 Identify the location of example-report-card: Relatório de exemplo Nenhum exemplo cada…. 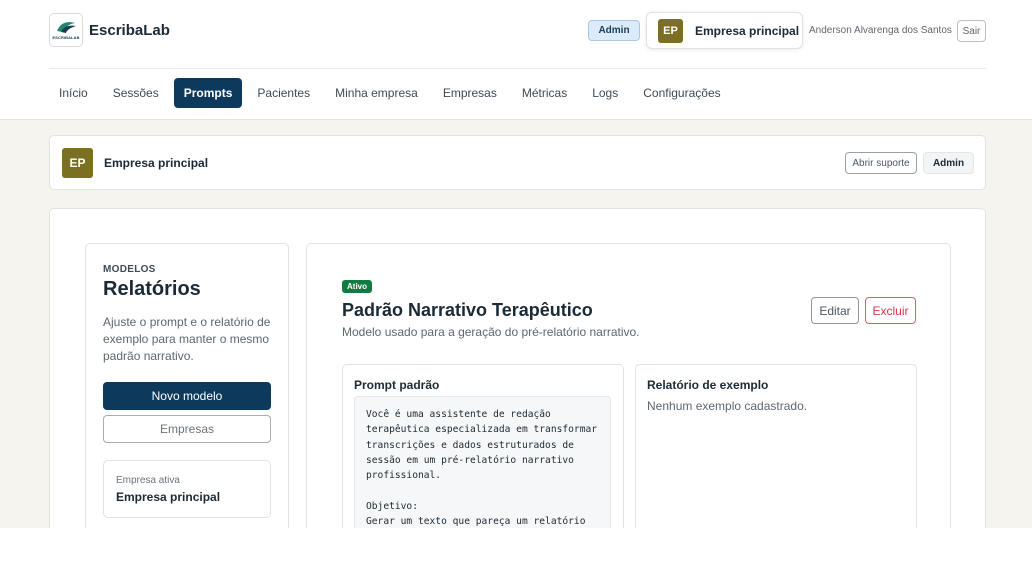
(776, 446).